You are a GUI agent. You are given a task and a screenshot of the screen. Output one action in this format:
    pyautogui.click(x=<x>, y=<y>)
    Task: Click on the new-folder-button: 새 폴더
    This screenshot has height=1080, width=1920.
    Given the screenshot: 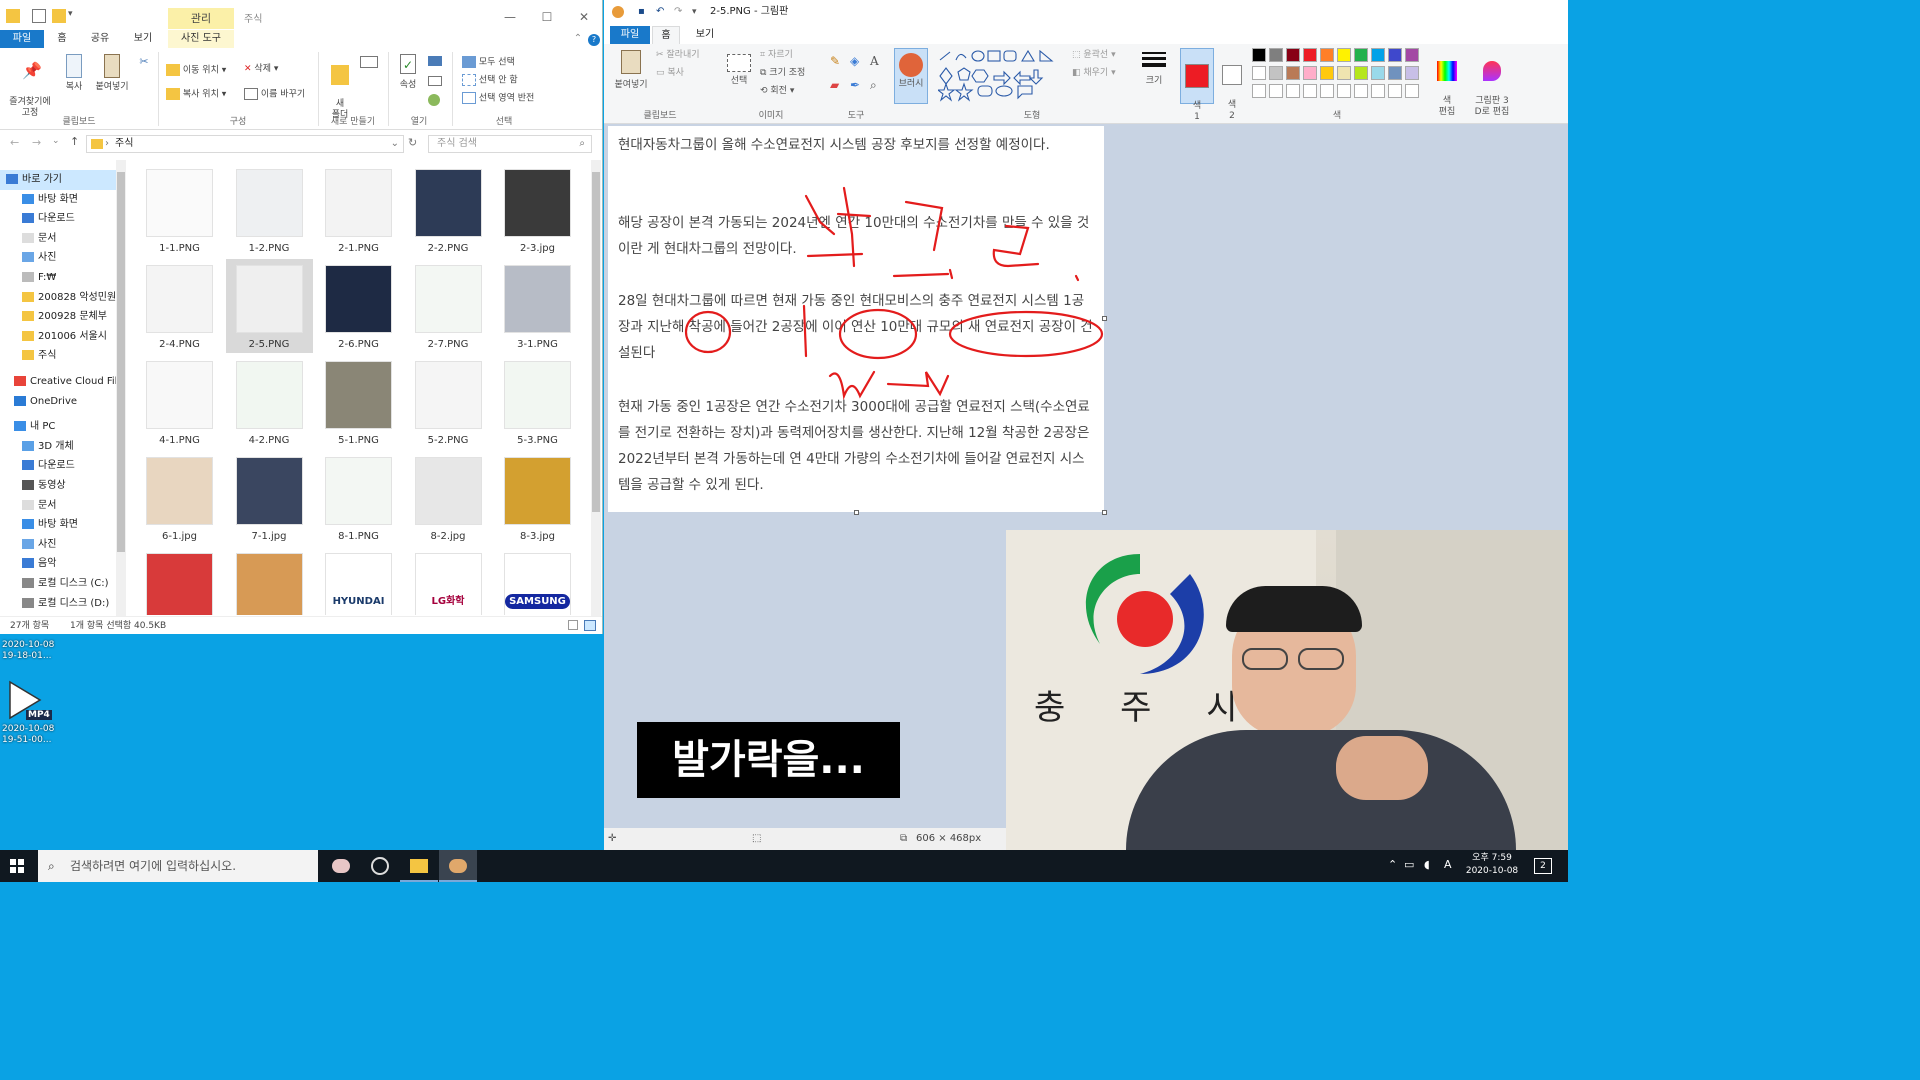 What is the action you would take?
    pyautogui.click(x=340, y=87)
    